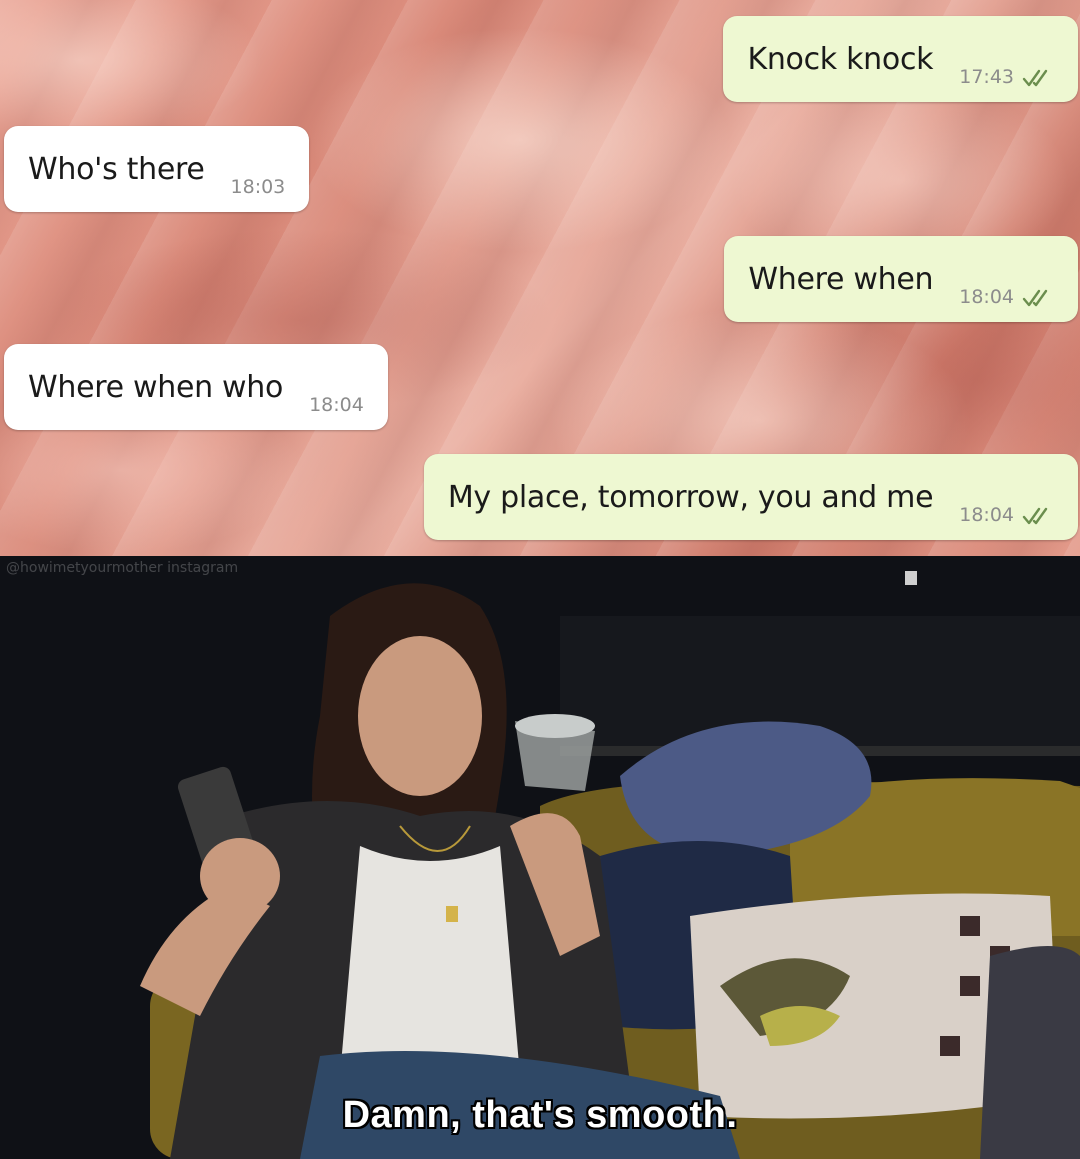  Describe the element at coordinates (156, 387) in the screenshot. I see `message-text: Where when who` at that location.